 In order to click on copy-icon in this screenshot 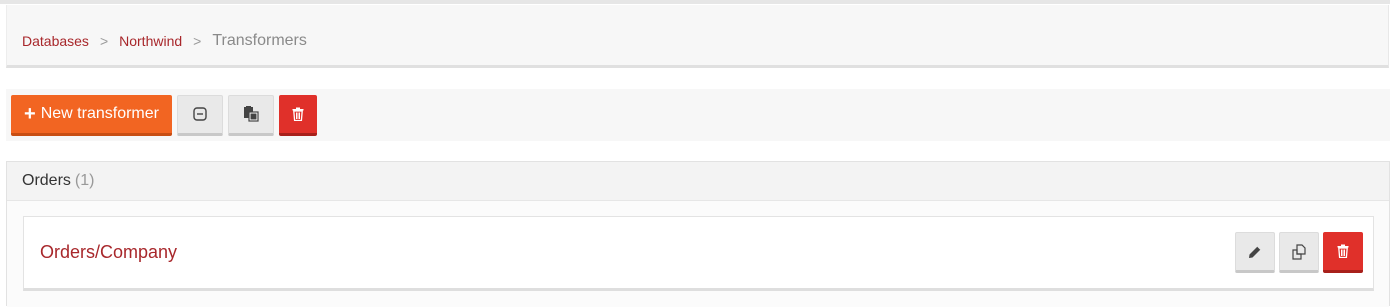, I will do `click(1299, 251)`.